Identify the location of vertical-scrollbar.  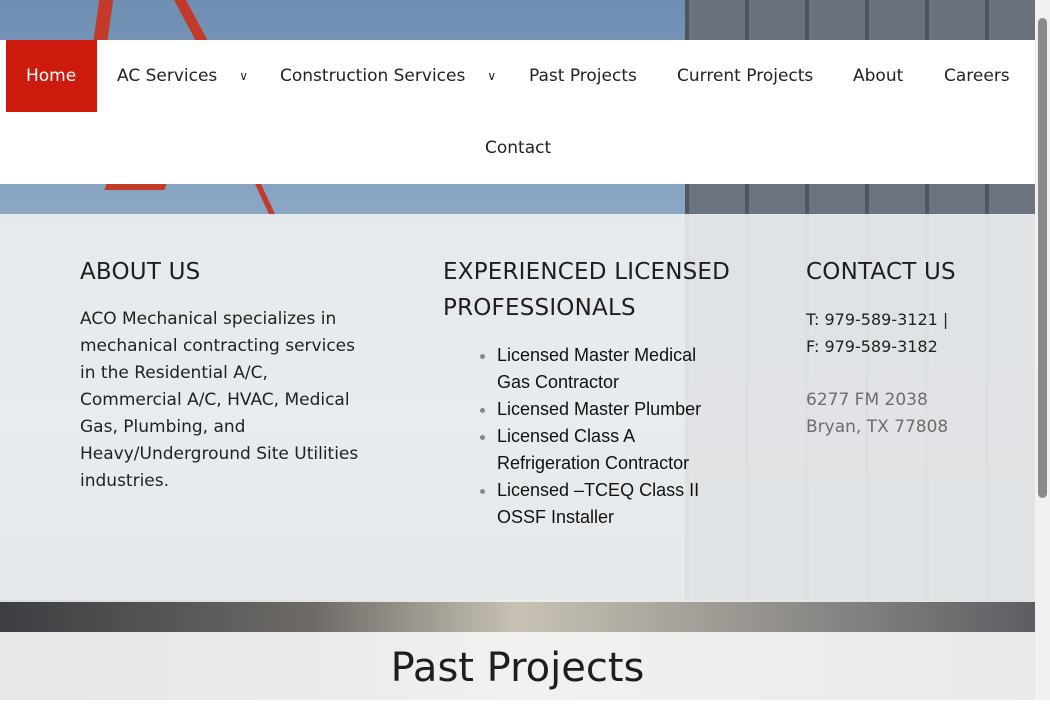
(1042, 350).